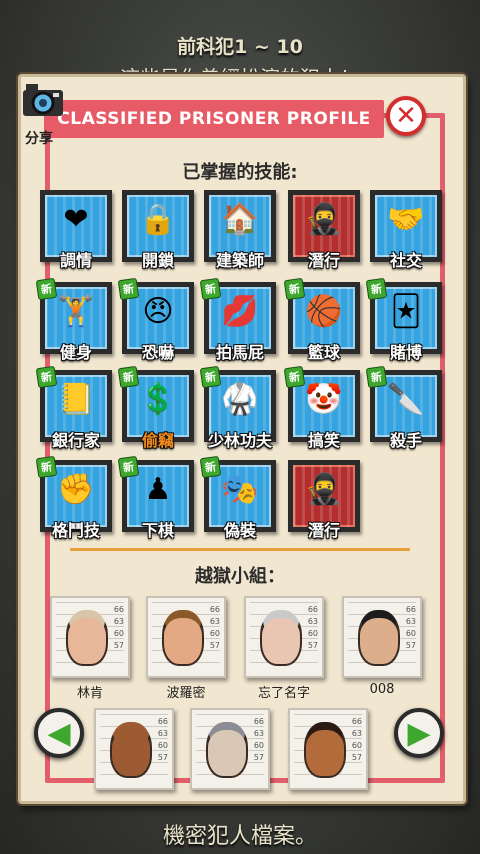 This screenshot has width=480, height=854. What do you see at coordinates (76, 219) in the screenshot?
I see `heart-love-icon: ❤` at bounding box center [76, 219].